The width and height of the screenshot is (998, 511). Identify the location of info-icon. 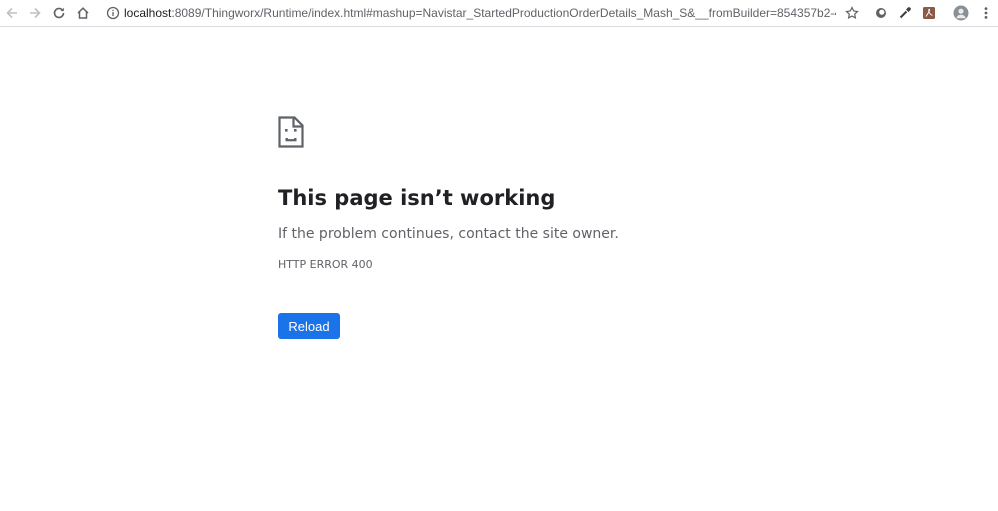
(113, 13).